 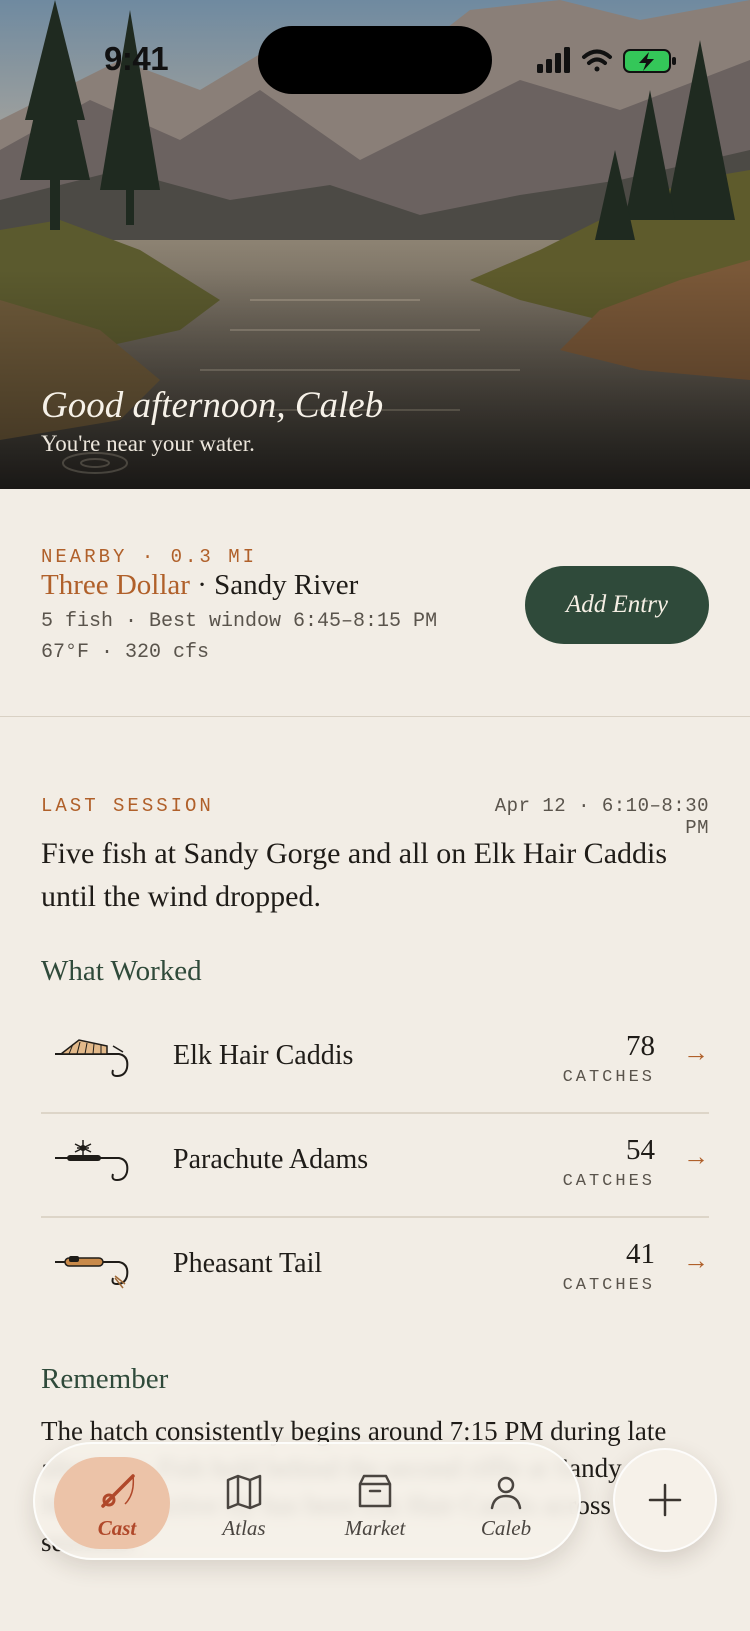 I want to click on wifi-icon, so click(x=597, y=60).